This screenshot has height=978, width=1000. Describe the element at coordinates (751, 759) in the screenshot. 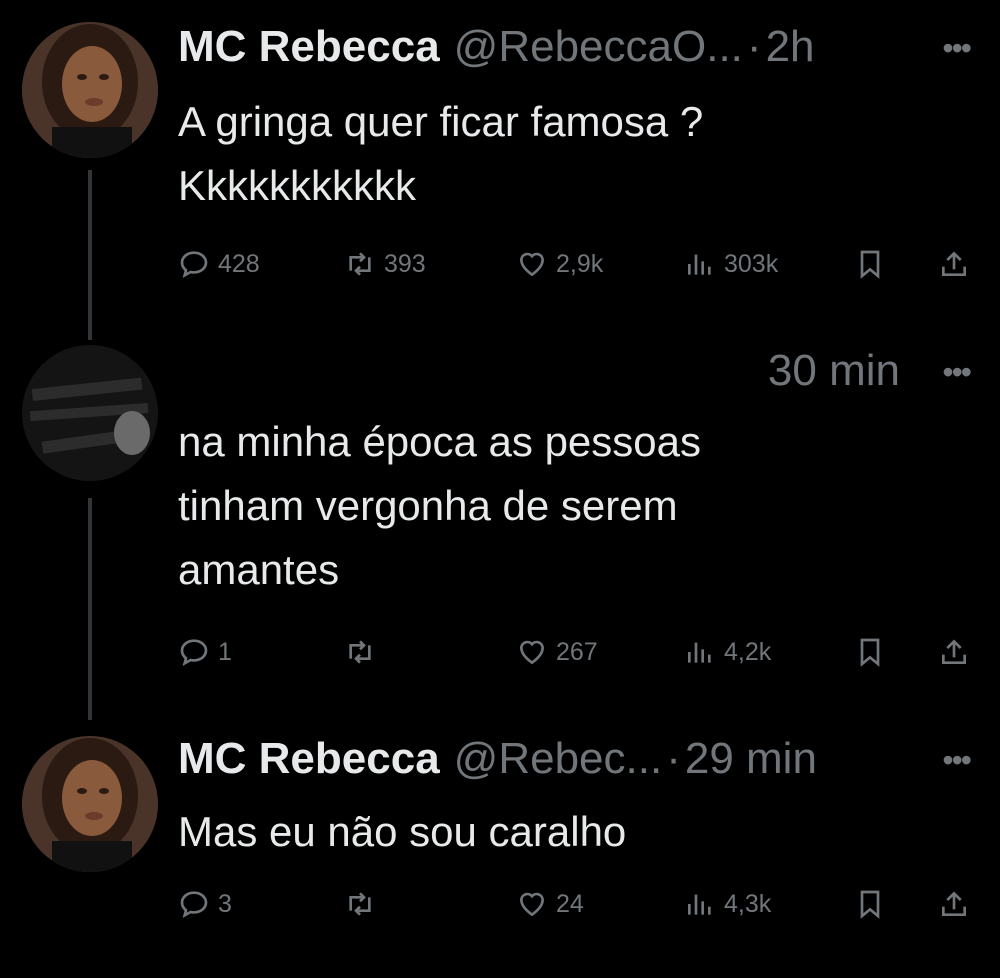

I see `timestamp: 29 min` at that location.